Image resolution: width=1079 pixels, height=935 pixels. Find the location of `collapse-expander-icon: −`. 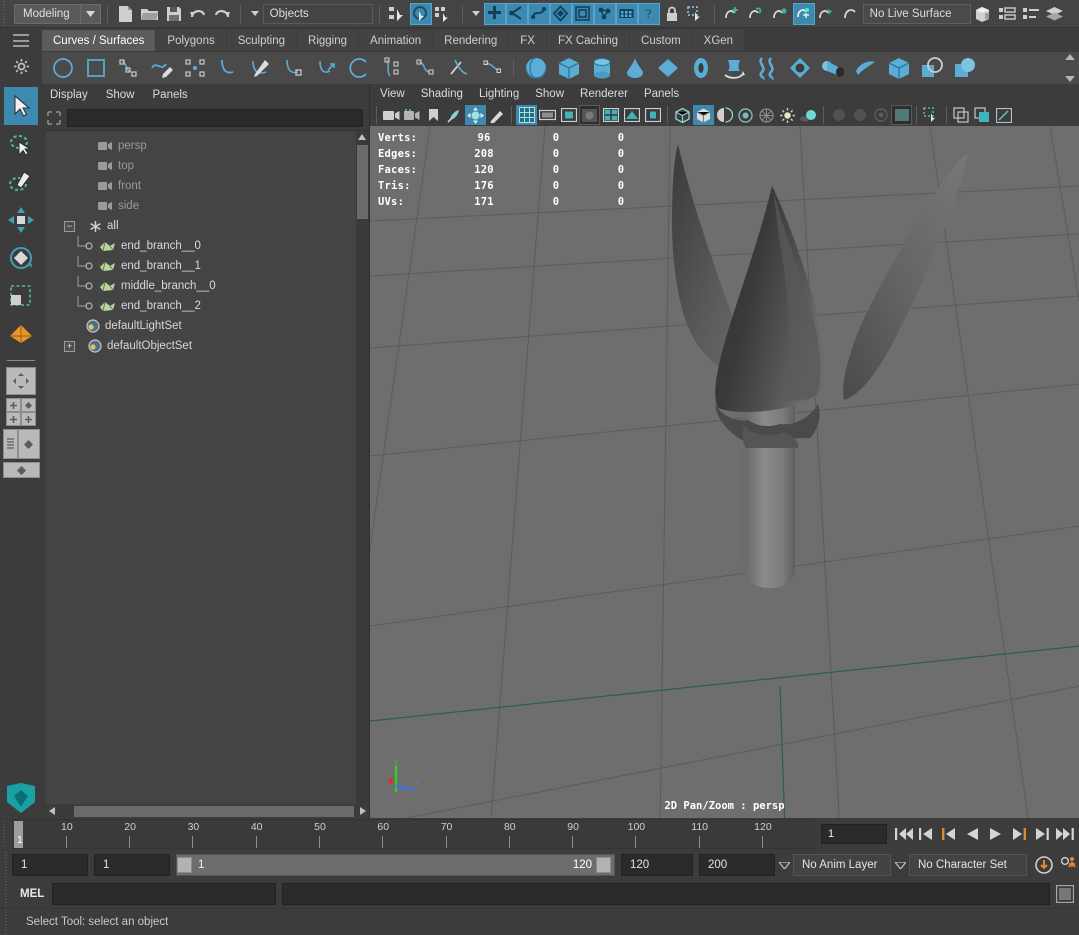

collapse-expander-icon: − is located at coordinates (69, 226).